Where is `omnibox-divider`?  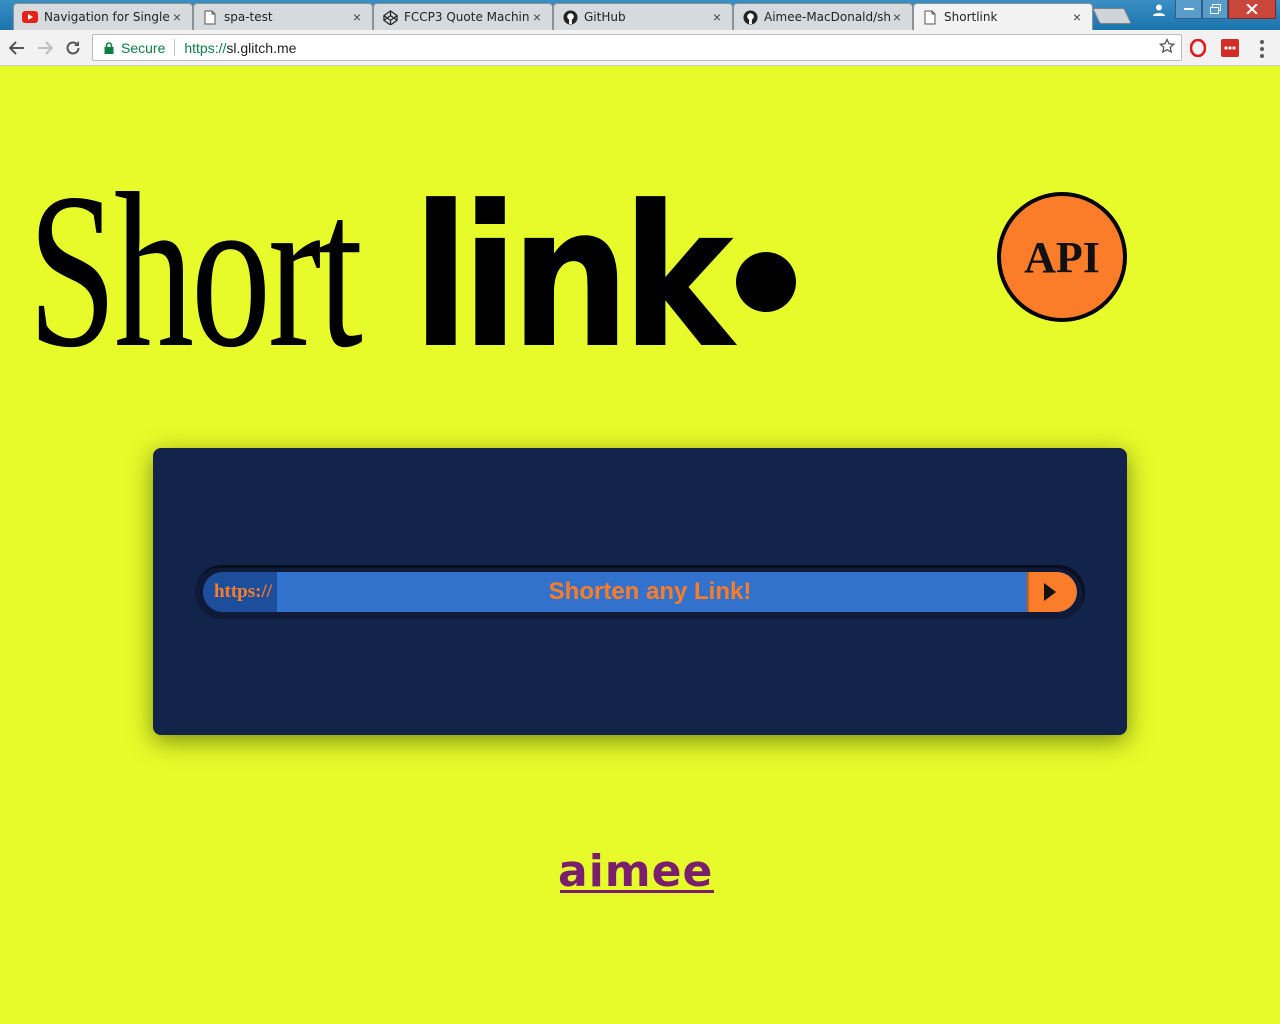
omnibox-divider is located at coordinates (175, 47).